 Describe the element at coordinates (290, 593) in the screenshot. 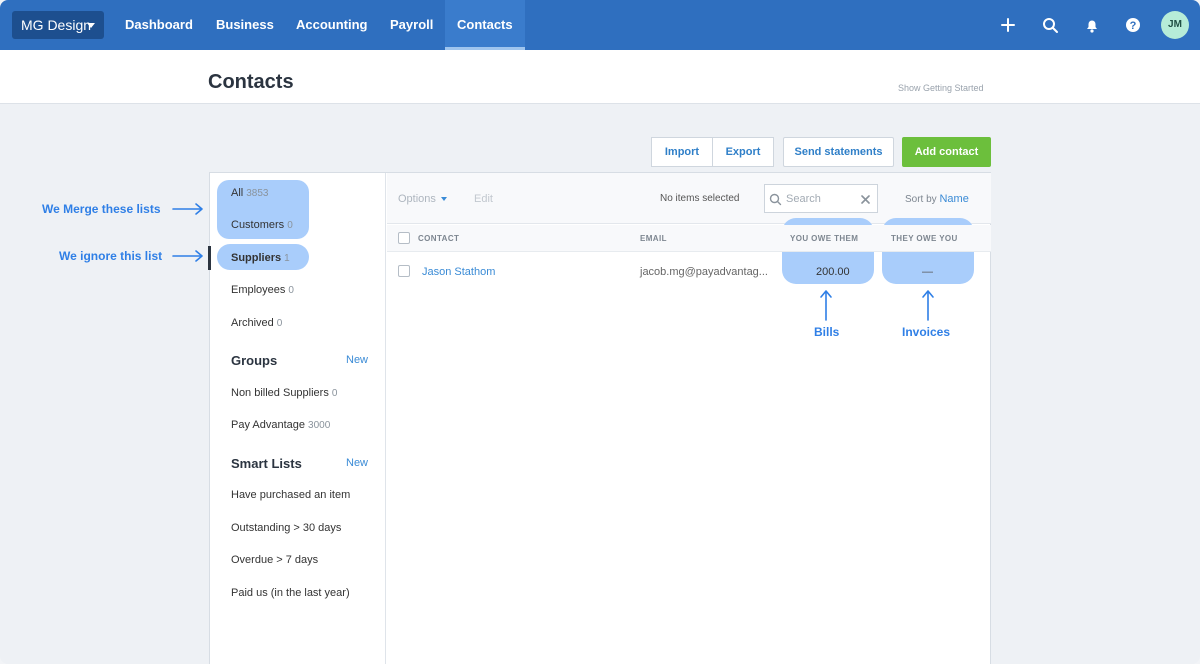

I see `smart-list-paid-us: Paid us (in the last year)` at that location.